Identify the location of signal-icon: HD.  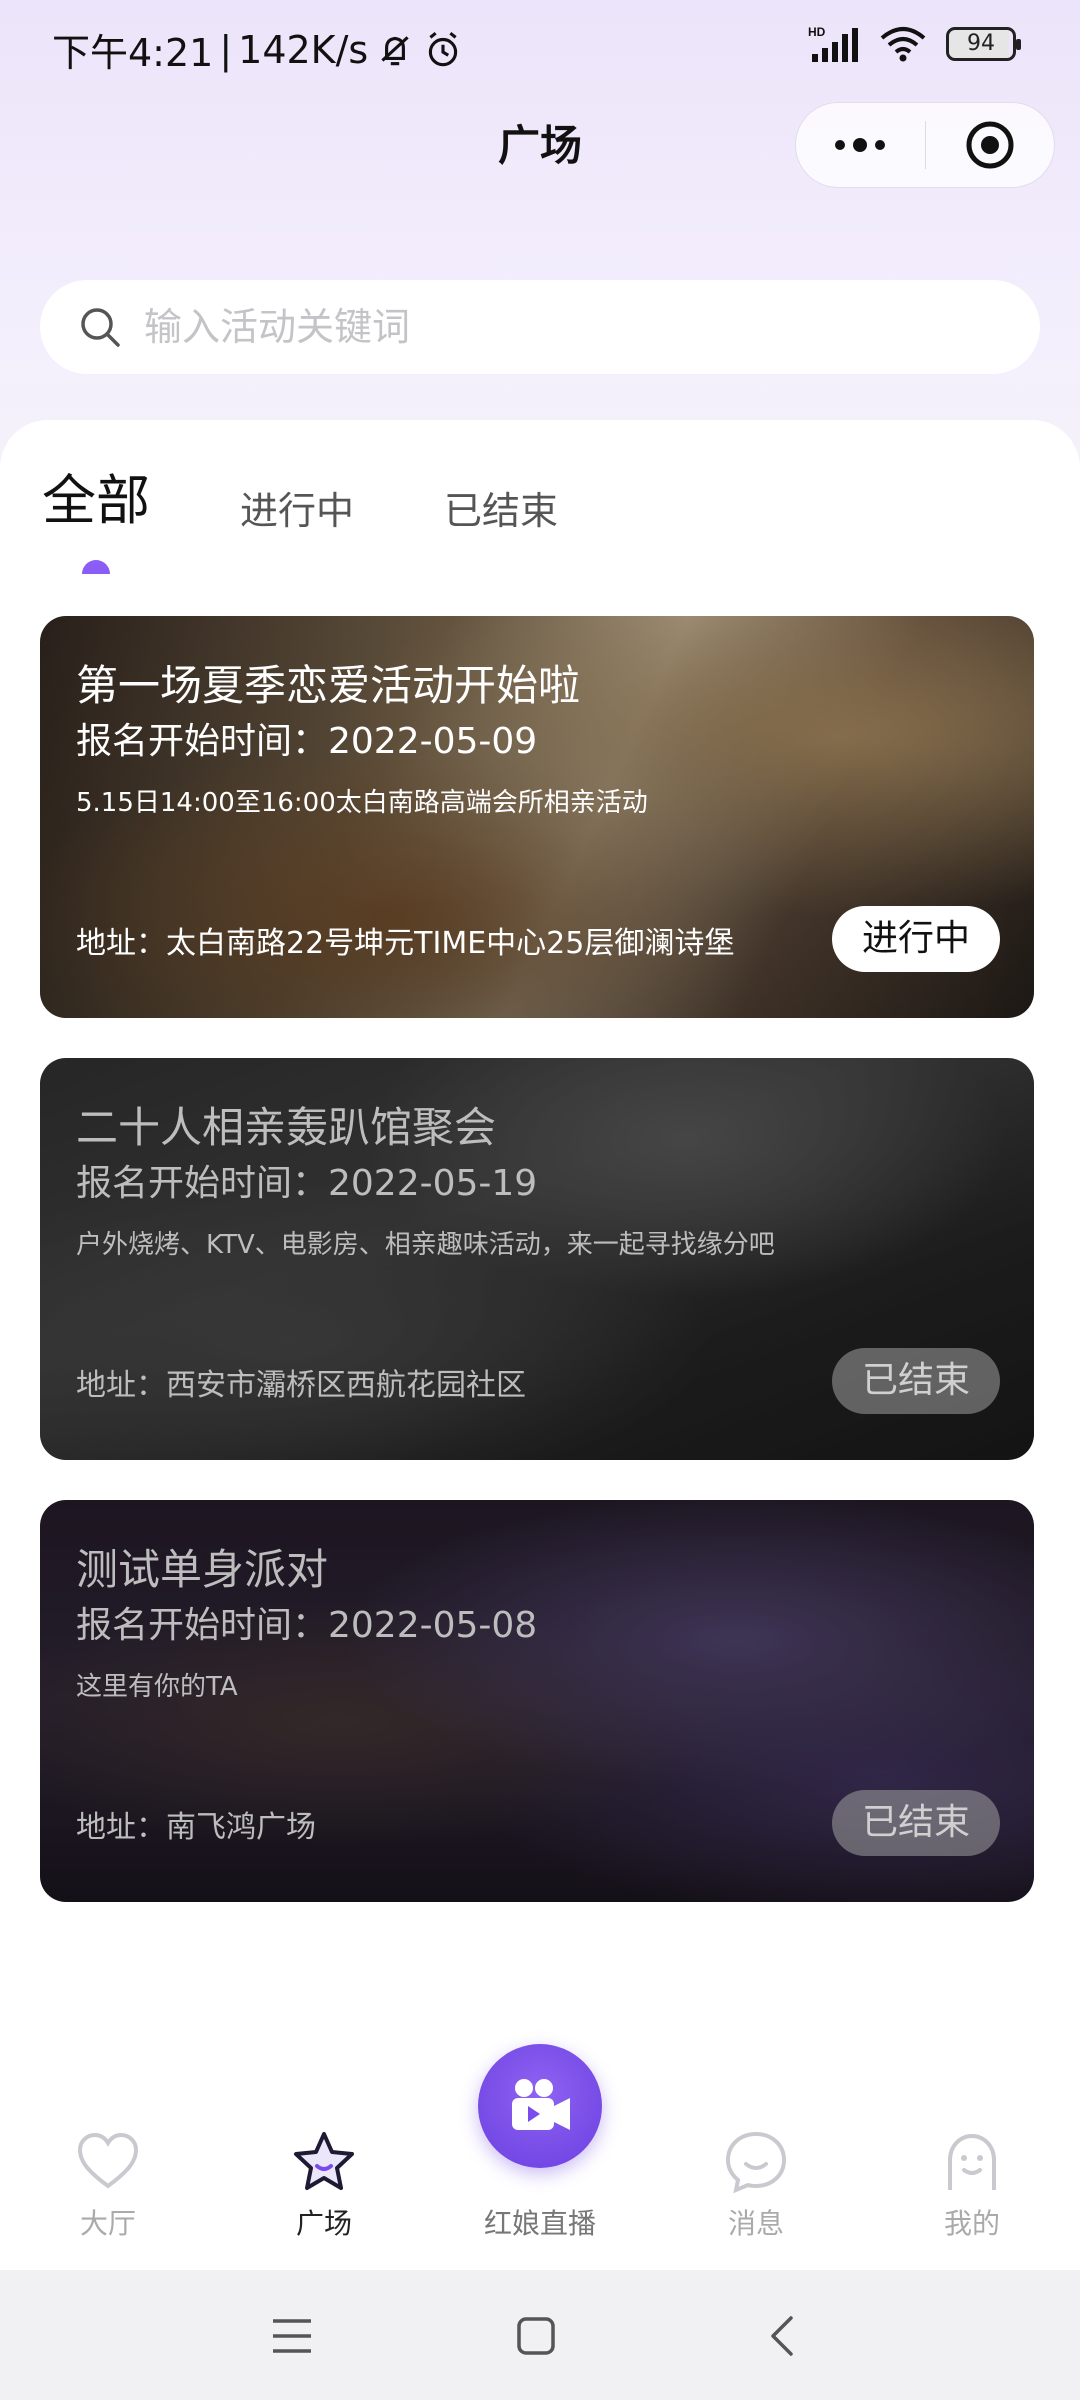
(833, 43).